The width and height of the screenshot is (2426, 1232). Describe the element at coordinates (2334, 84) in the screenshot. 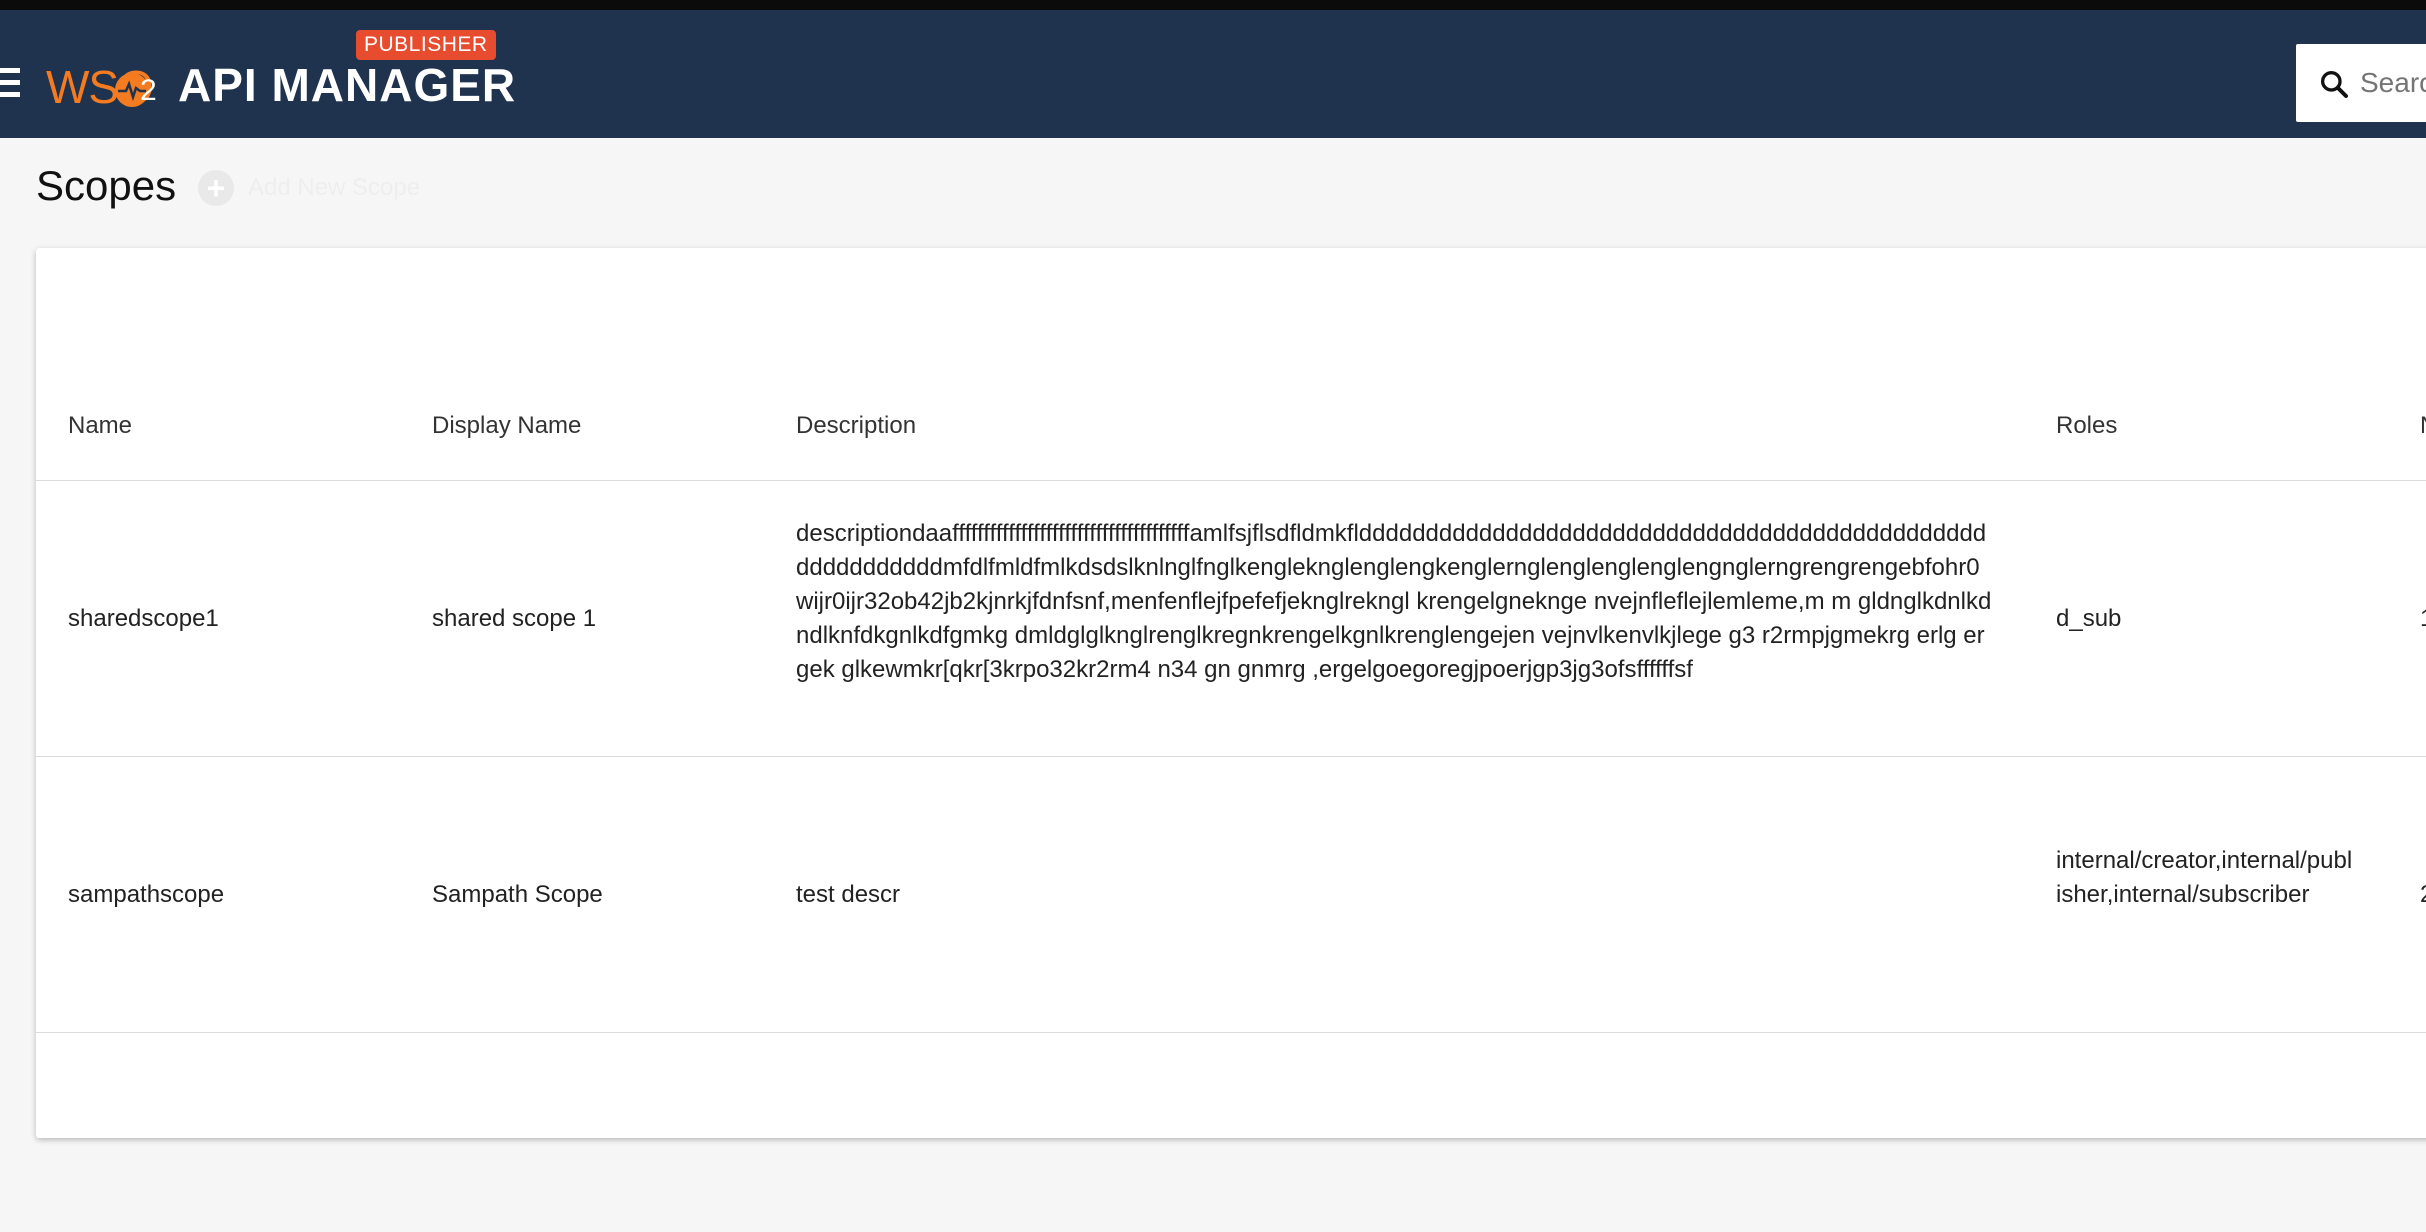

I see `search-icon` at that location.